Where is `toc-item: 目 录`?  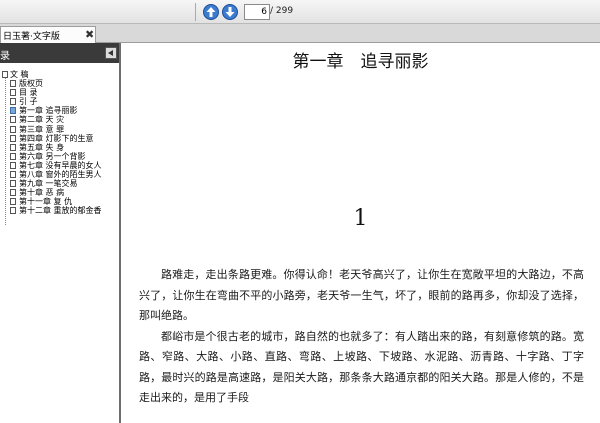
toc-item: 目 录 is located at coordinates (59, 92).